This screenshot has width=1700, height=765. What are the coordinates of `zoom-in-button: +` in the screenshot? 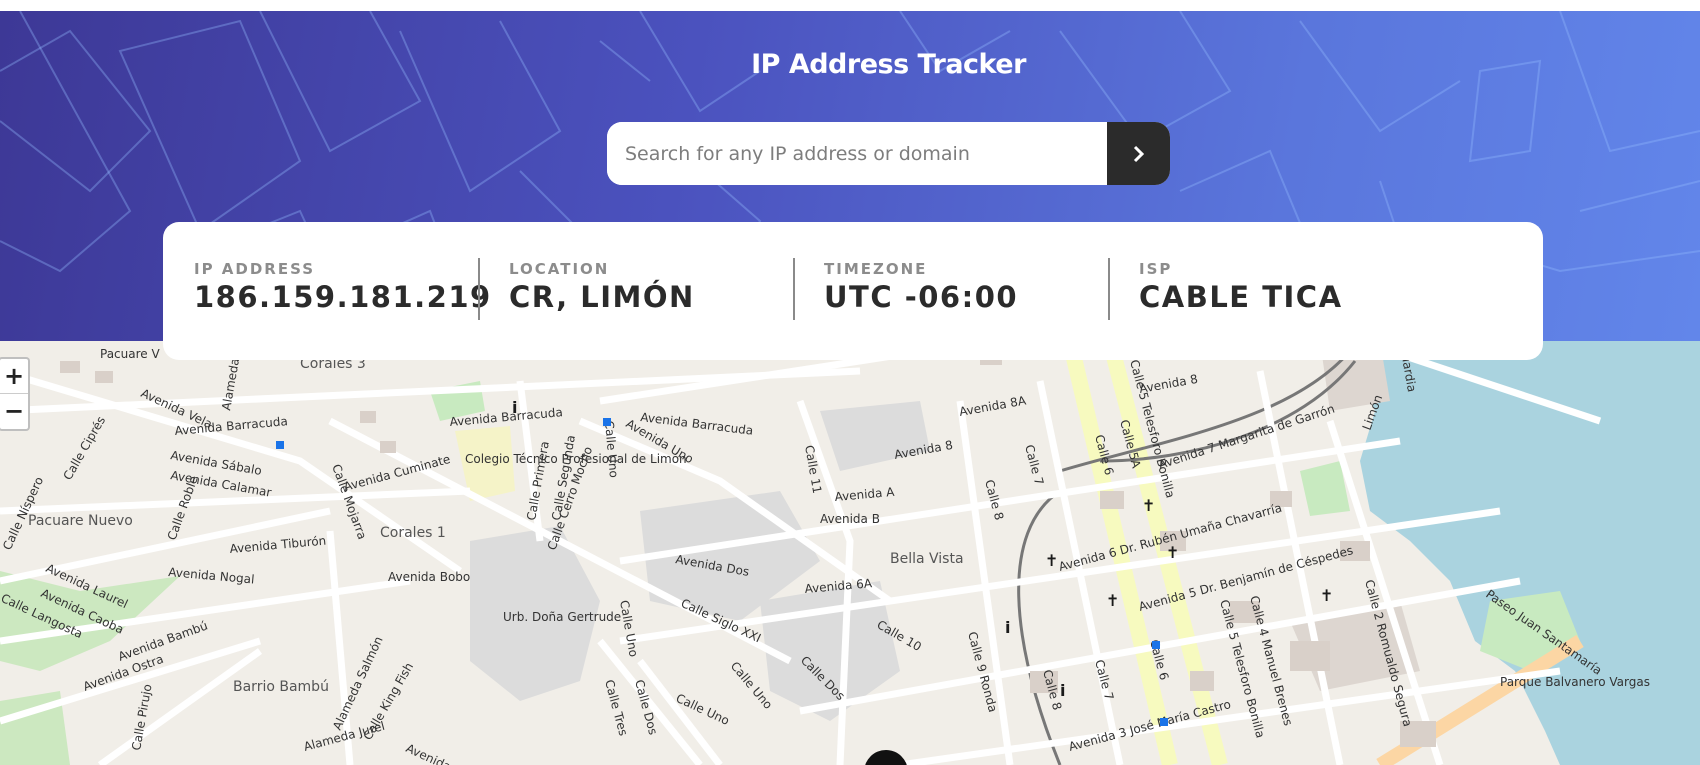 It's located at (14, 376).